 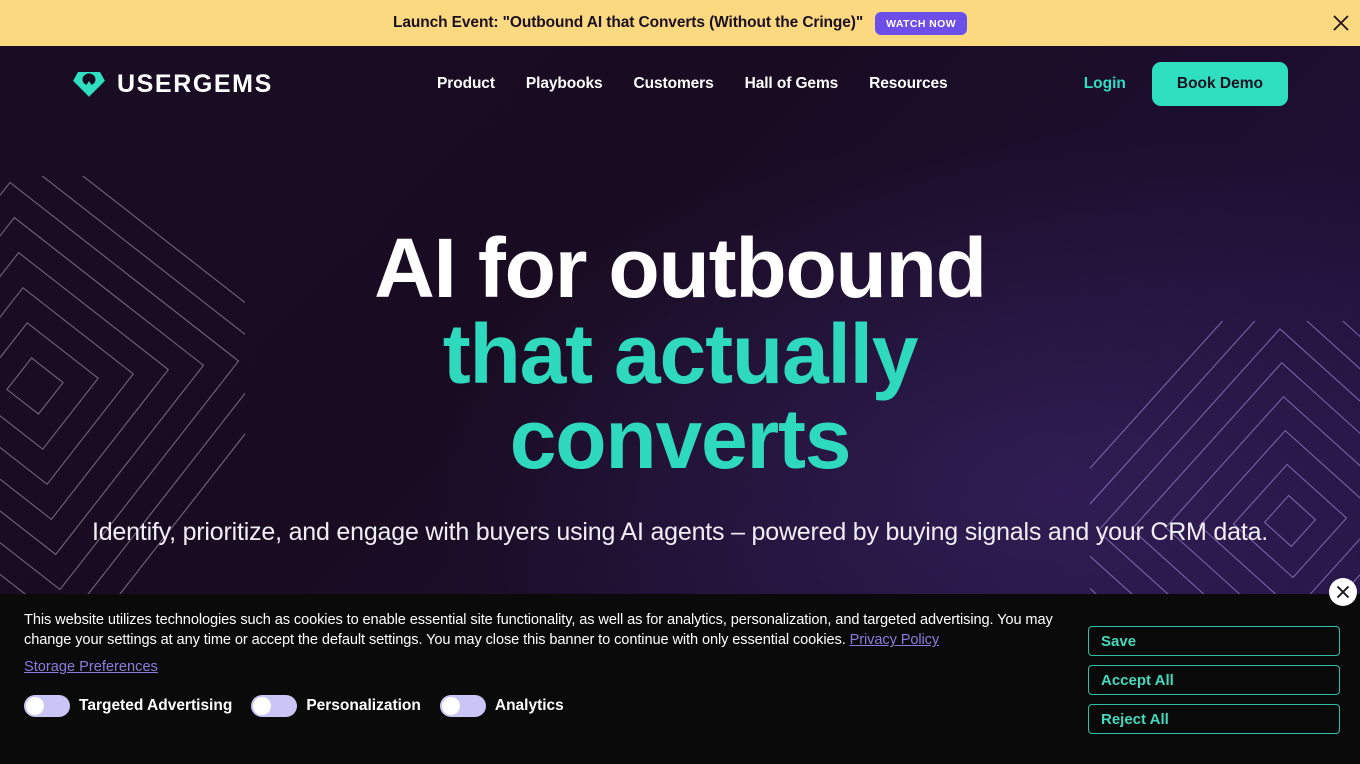 I want to click on logo: USERGEMS, so click(x=172, y=84).